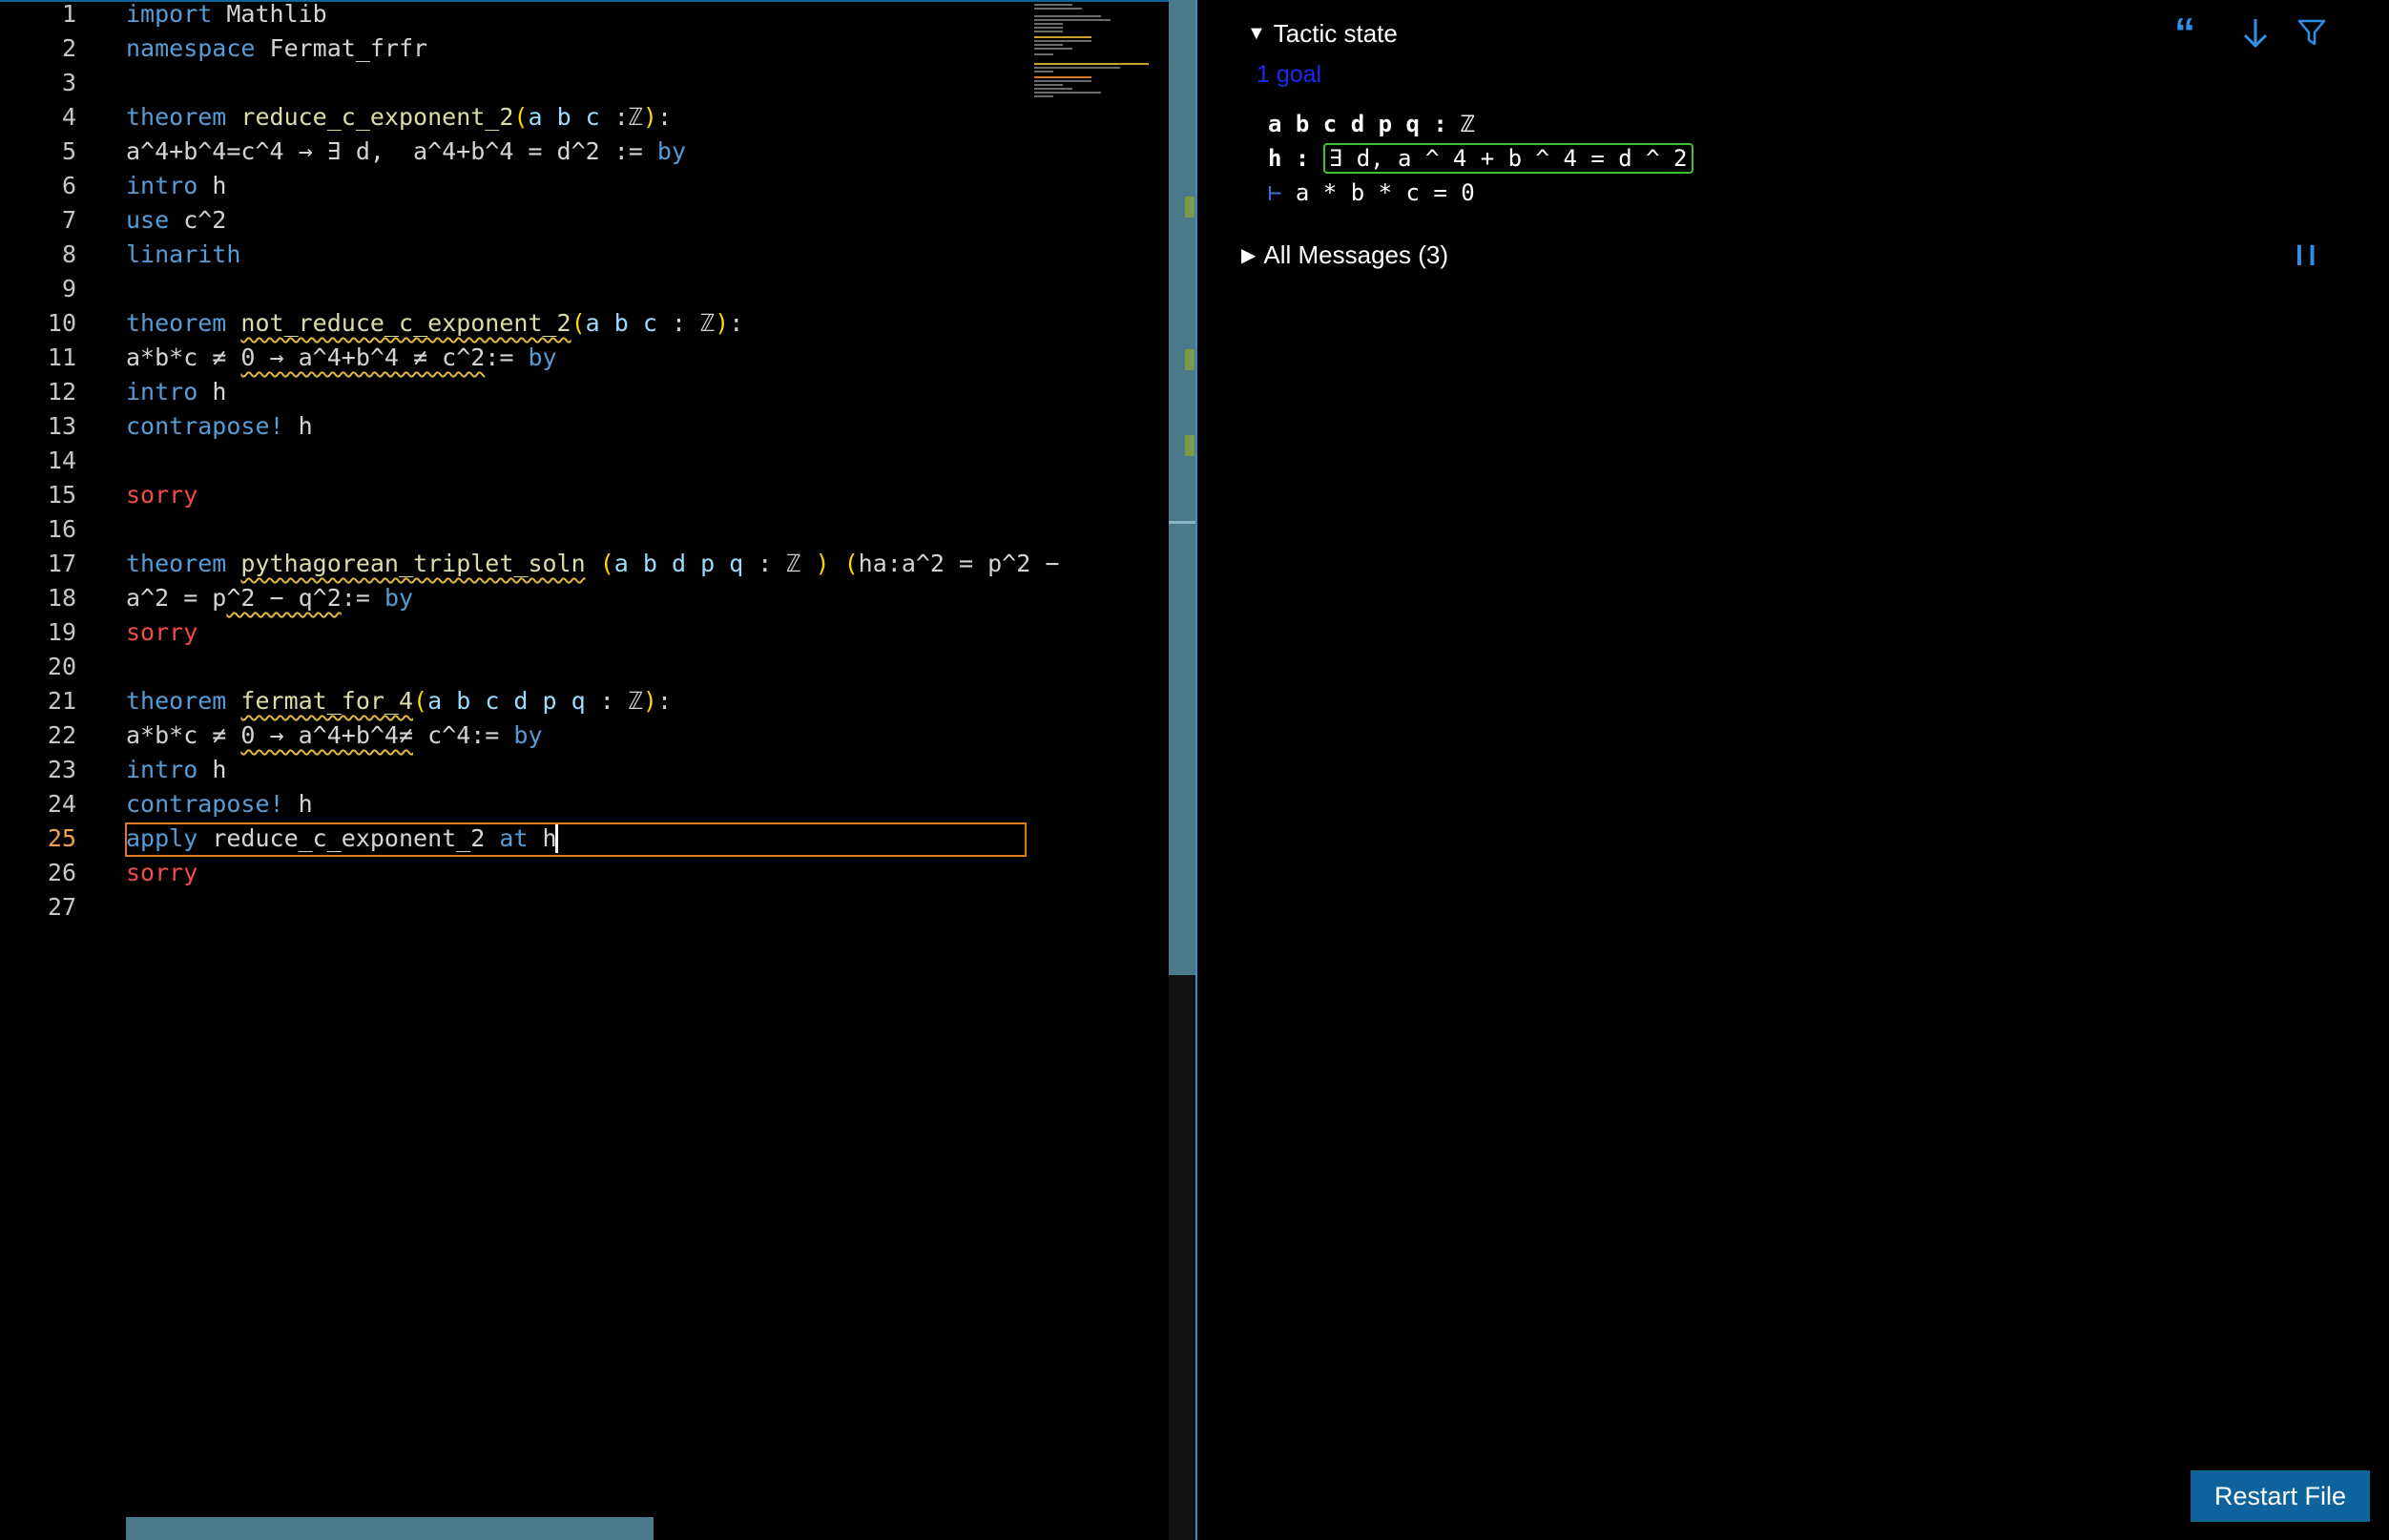 This screenshot has width=2389, height=1540. Describe the element at coordinates (269, 598) in the screenshot. I see `code-text: a^2 = p^2 − q^2:= by` at that location.